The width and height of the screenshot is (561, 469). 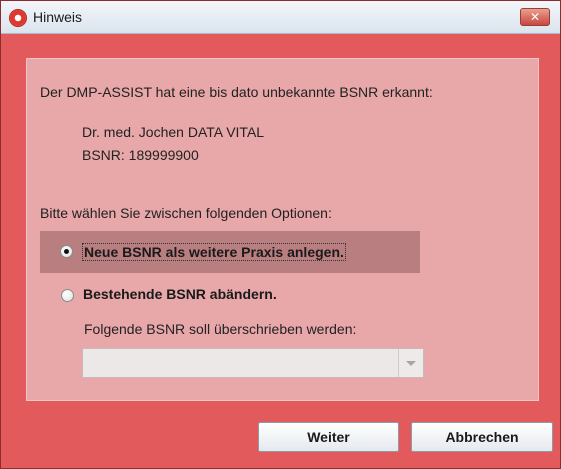 What do you see at coordinates (214, 252) in the screenshot?
I see `option-new-bsnr-label: Neue BSNR als weitere Praxis anlegen.` at bounding box center [214, 252].